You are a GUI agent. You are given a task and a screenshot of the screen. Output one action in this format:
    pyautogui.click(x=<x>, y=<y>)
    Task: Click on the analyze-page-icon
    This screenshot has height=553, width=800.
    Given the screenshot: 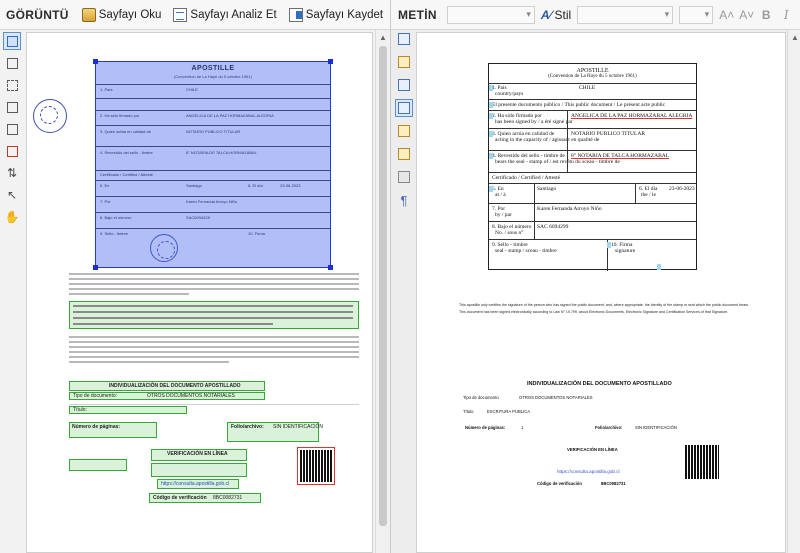 What is the action you would take?
    pyautogui.click(x=180, y=14)
    